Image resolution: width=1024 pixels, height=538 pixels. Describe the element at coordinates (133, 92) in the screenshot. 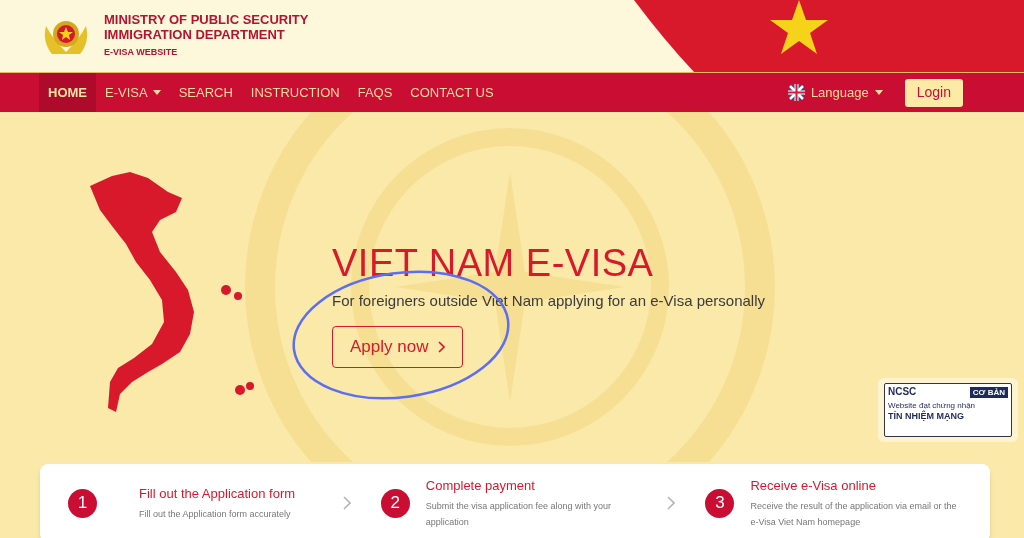

I see `nav-link: E-VISA` at that location.